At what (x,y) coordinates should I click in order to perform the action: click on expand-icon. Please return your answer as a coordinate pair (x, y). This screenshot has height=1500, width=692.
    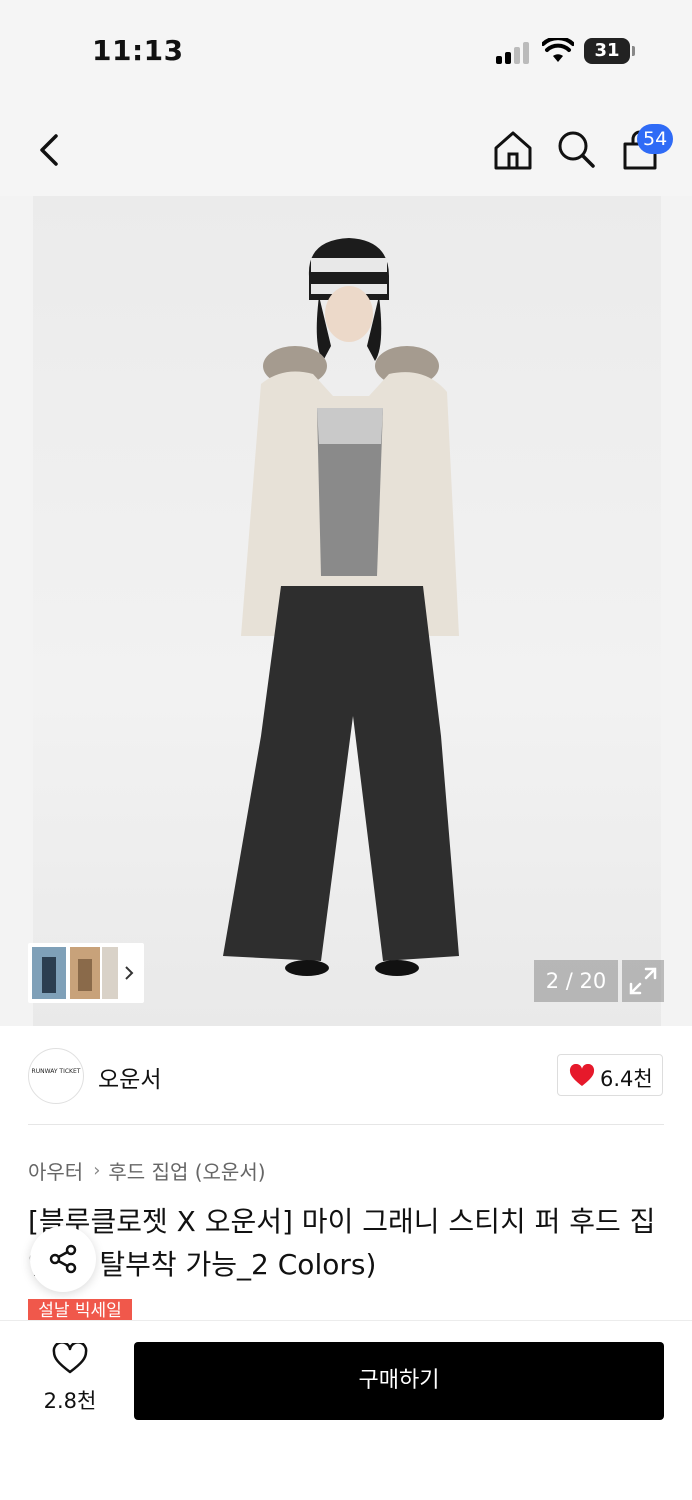
    Looking at the image, I should click on (643, 981).